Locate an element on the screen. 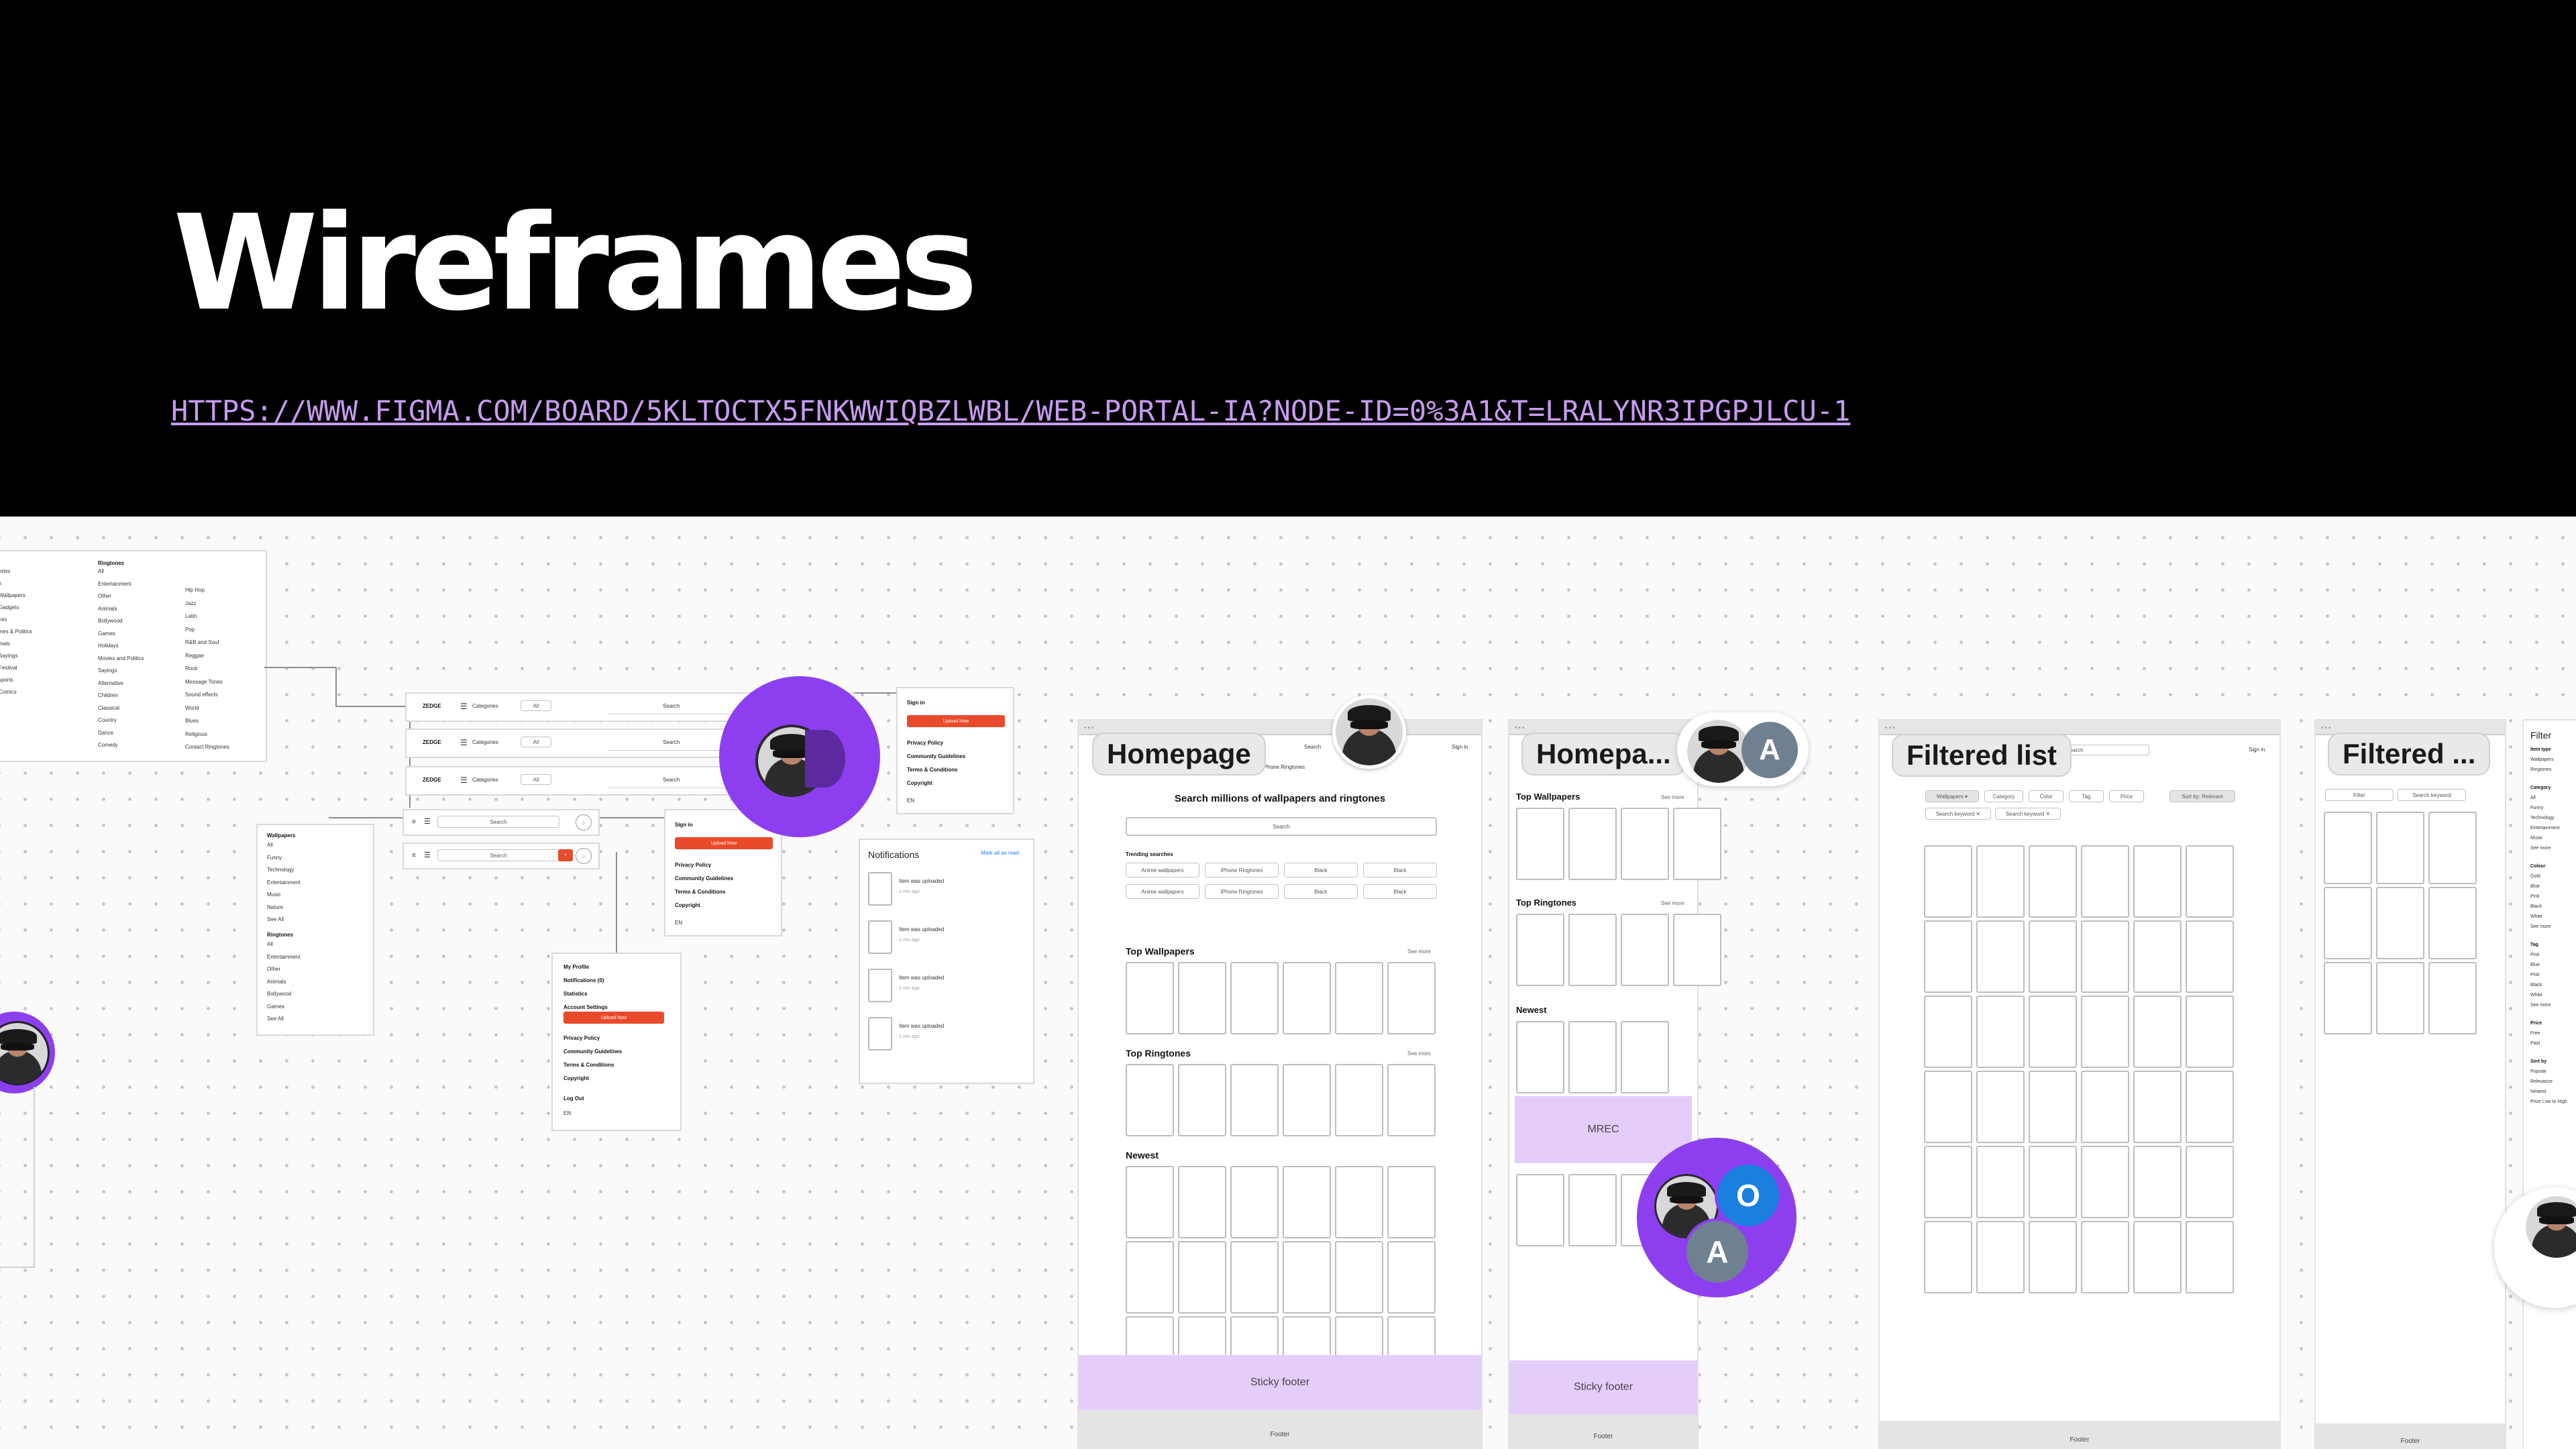 The height and width of the screenshot is (1449, 2576). sitemap-item: Sayings is located at coordinates (8, 656).